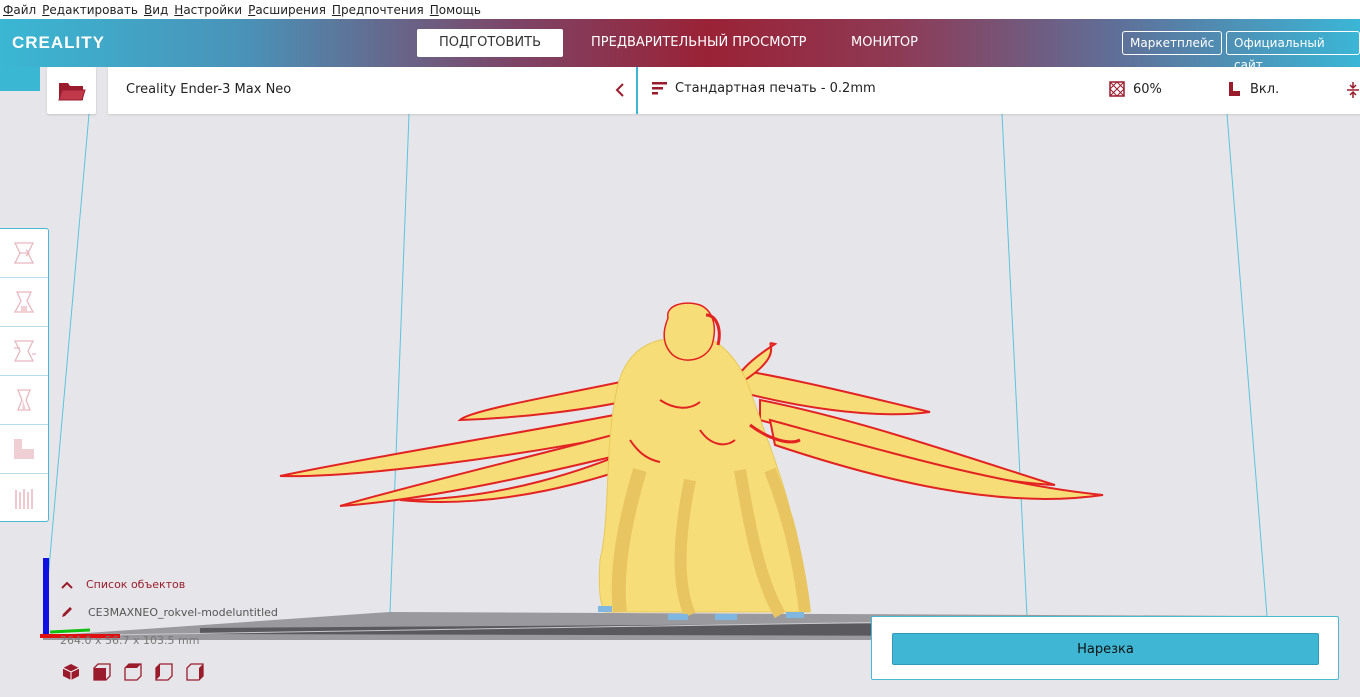  Describe the element at coordinates (1353, 90) in the screenshot. I see `adhesion-icon` at that location.